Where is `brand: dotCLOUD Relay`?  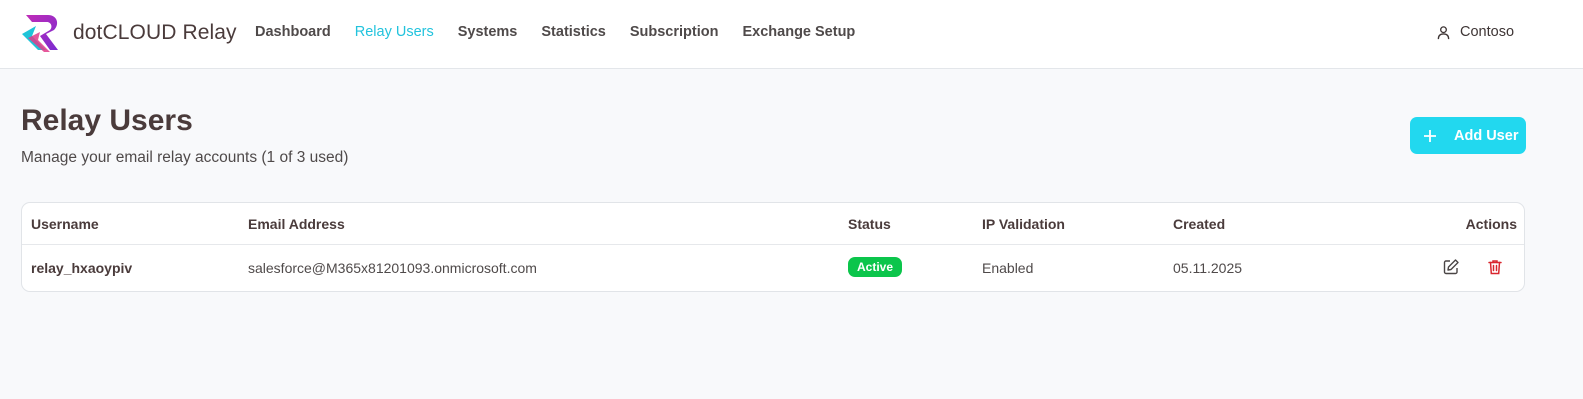 brand: dotCLOUD Relay is located at coordinates (128, 33).